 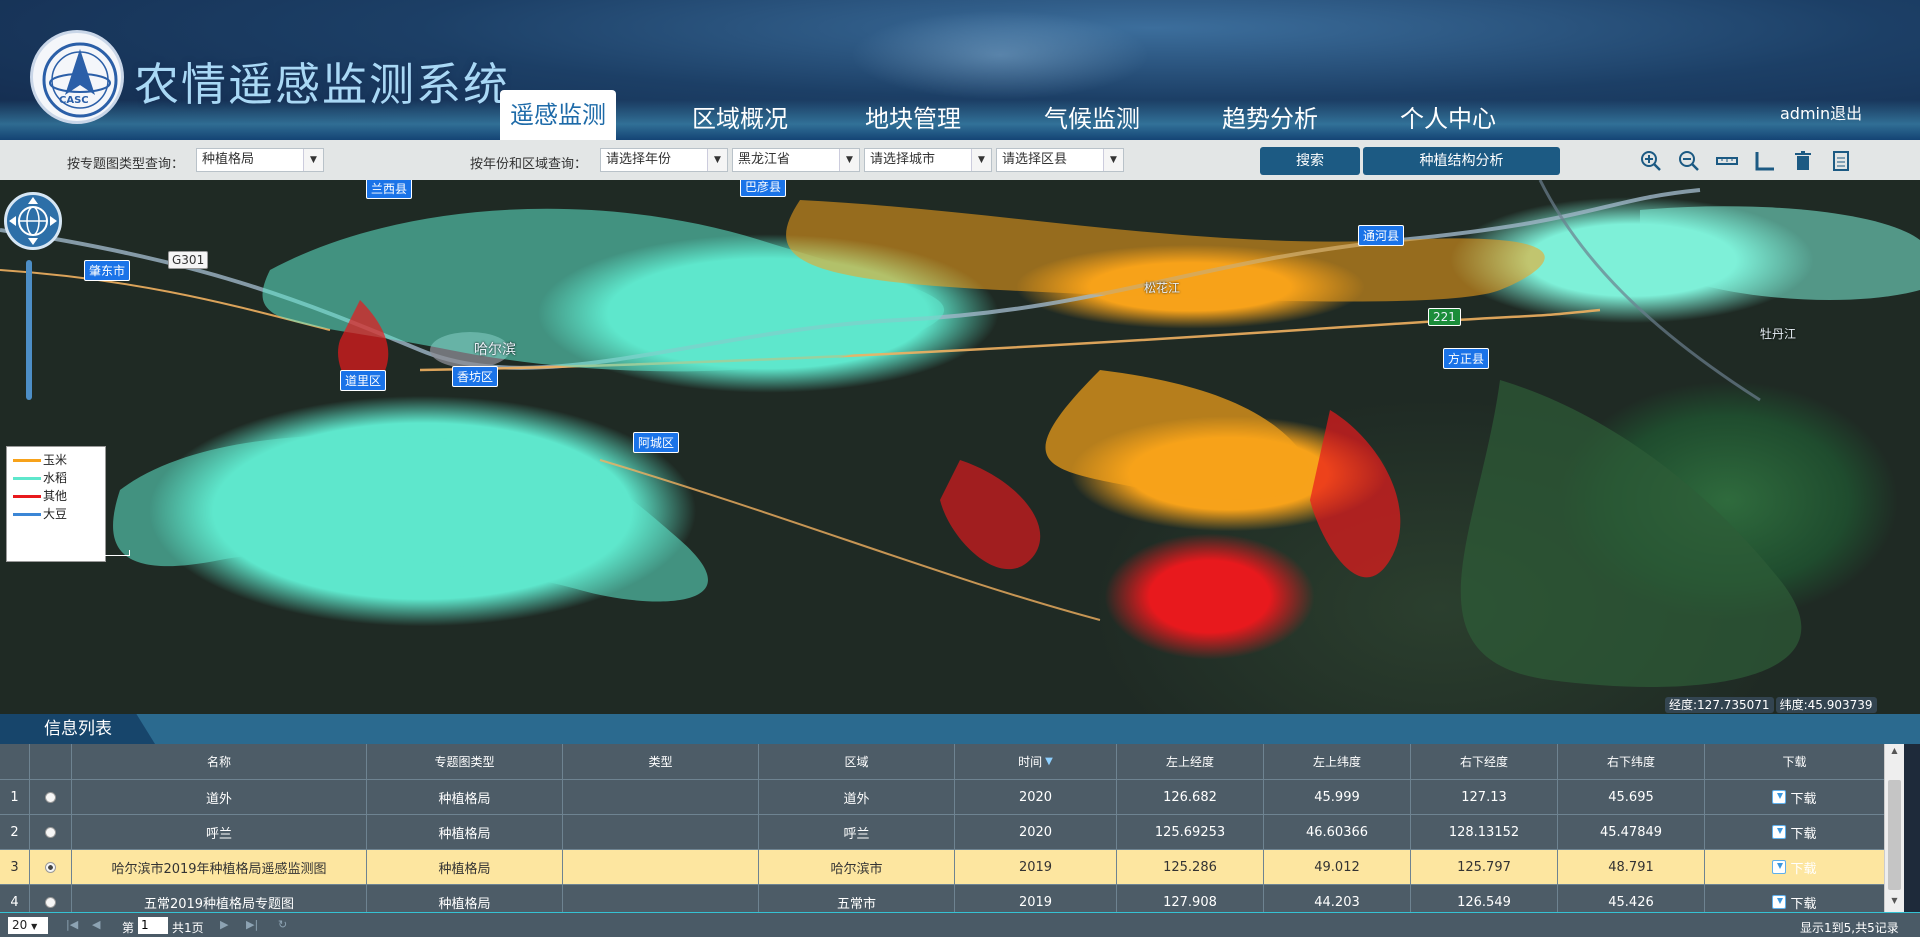 What do you see at coordinates (260, 160) in the screenshot?
I see `theme-type-select: 种植格局 ▼` at bounding box center [260, 160].